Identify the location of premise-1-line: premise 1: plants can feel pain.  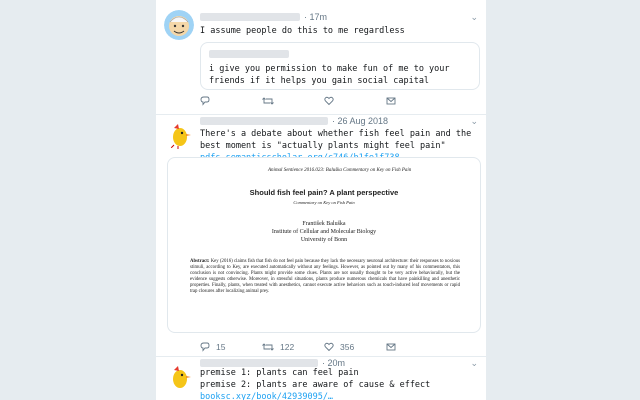
(279, 373).